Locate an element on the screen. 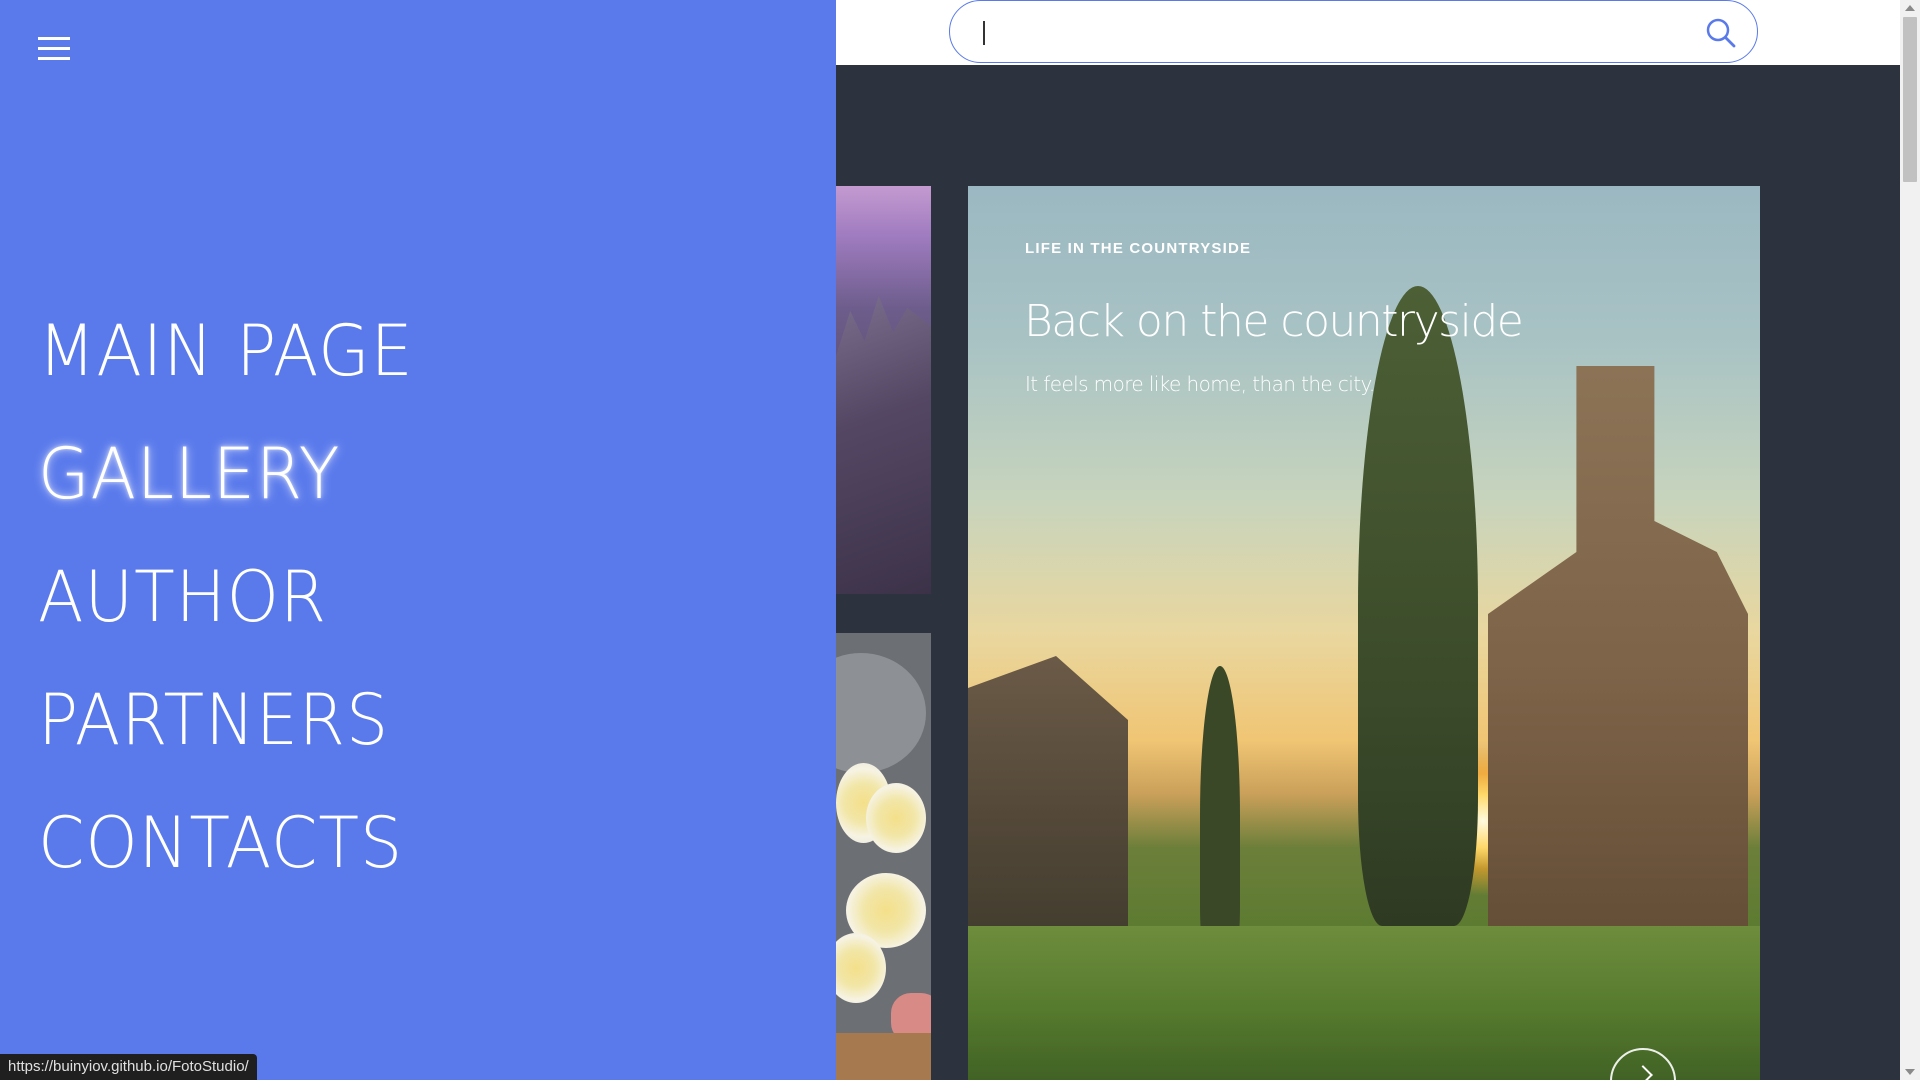 Image resolution: width=1920 pixels, height=1080 pixels. egg-image is located at coordinates (896, 818).